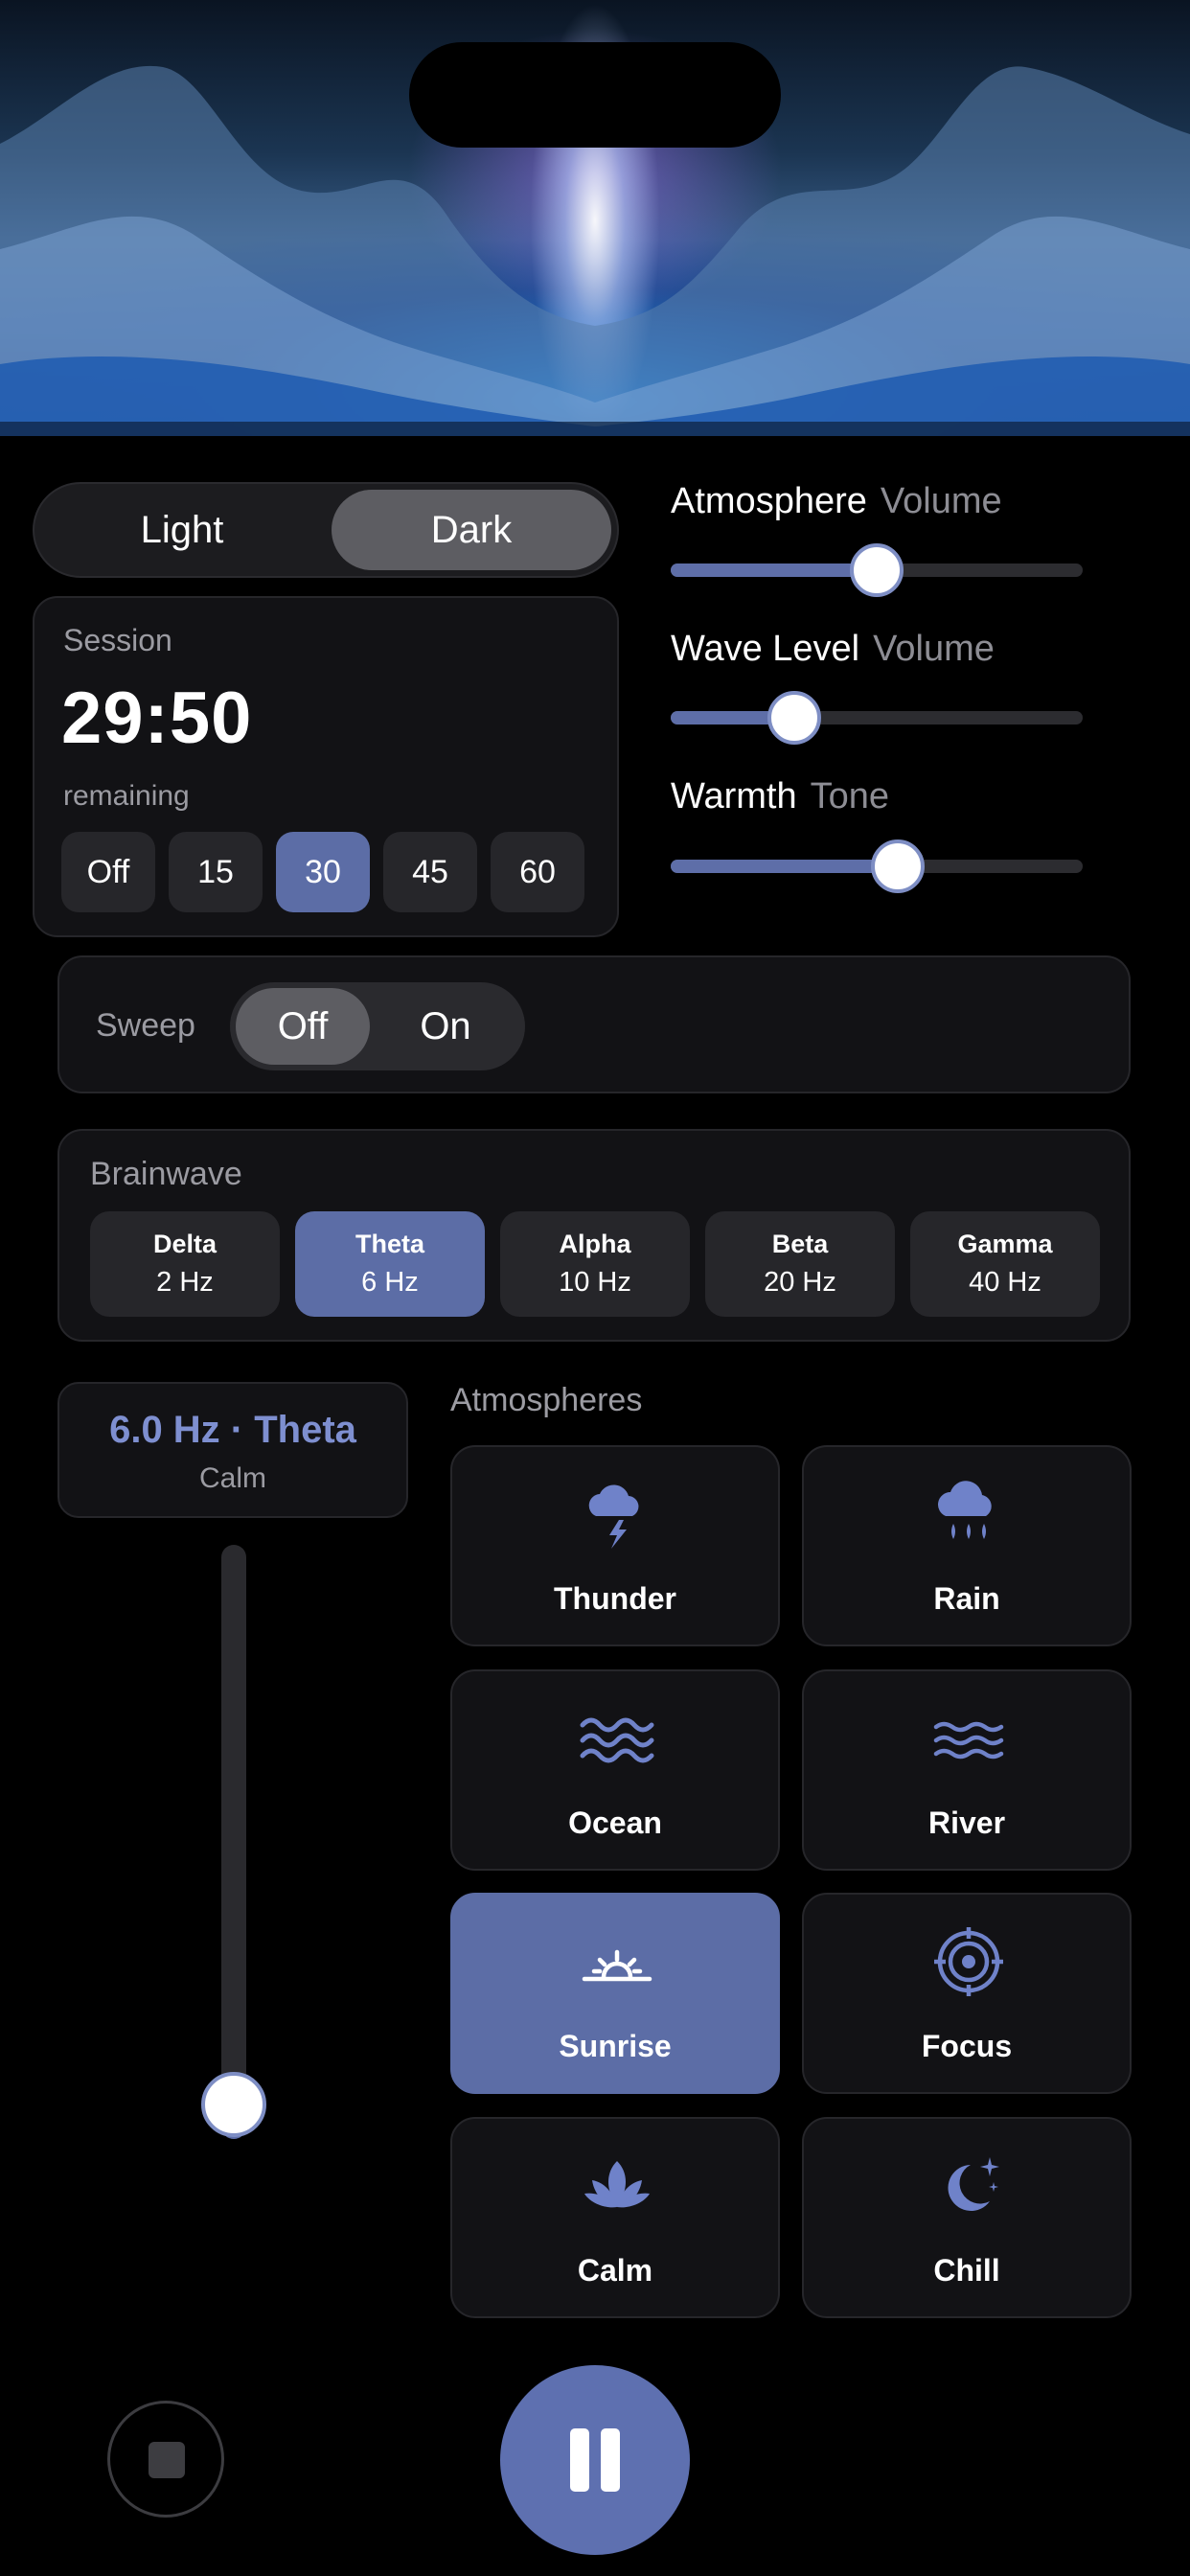 The width and height of the screenshot is (1190, 2576). What do you see at coordinates (616, 2046) in the screenshot?
I see `tile-label: Sunrise` at bounding box center [616, 2046].